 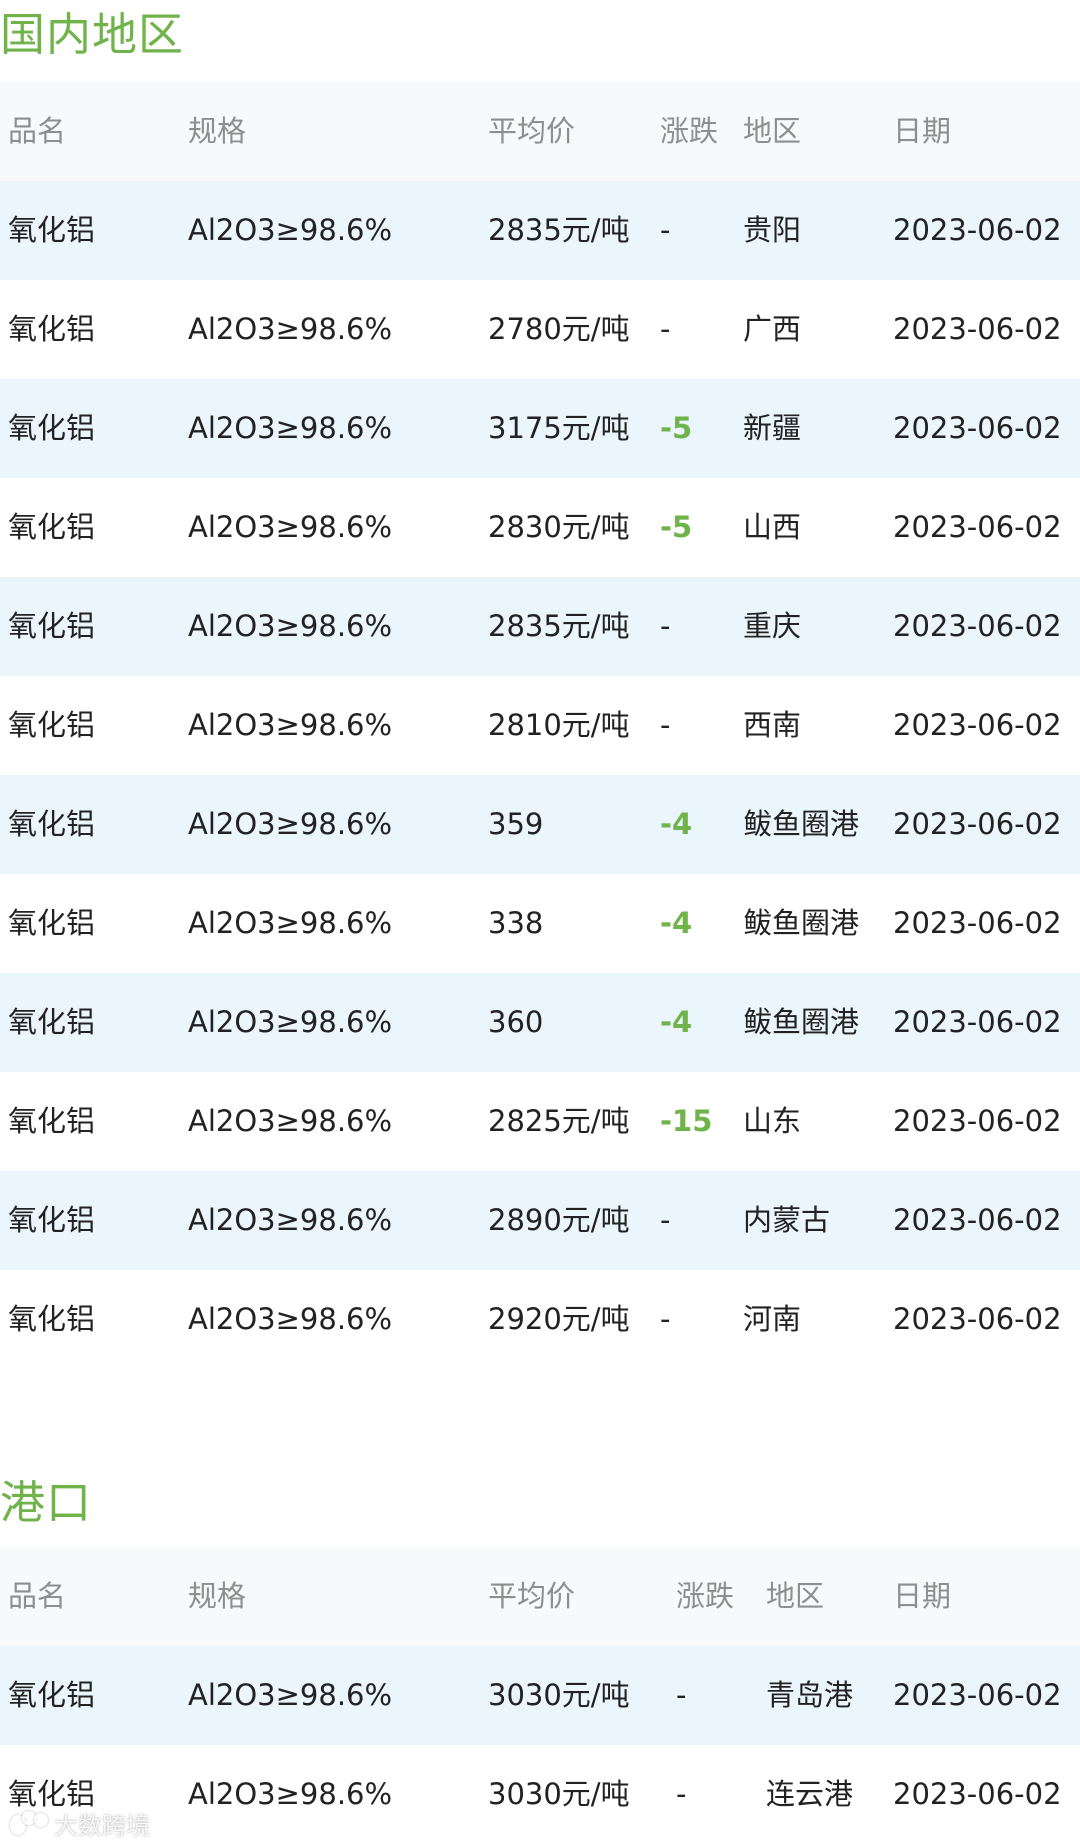 What do you see at coordinates (559, 1319) in the screenshot?
I see `price-cell: 2920元/吨` at bounding box center [559, 1319].